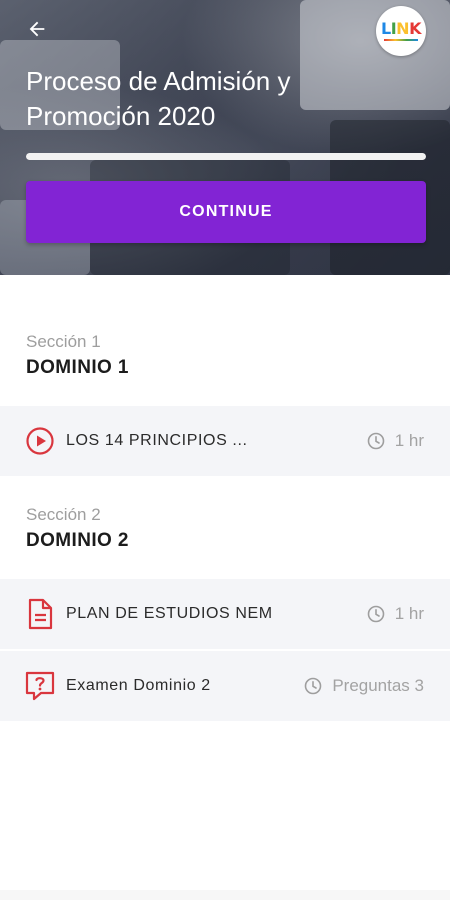  I want to click on section-2-title: DOMINIO 2, so click(77, 540).